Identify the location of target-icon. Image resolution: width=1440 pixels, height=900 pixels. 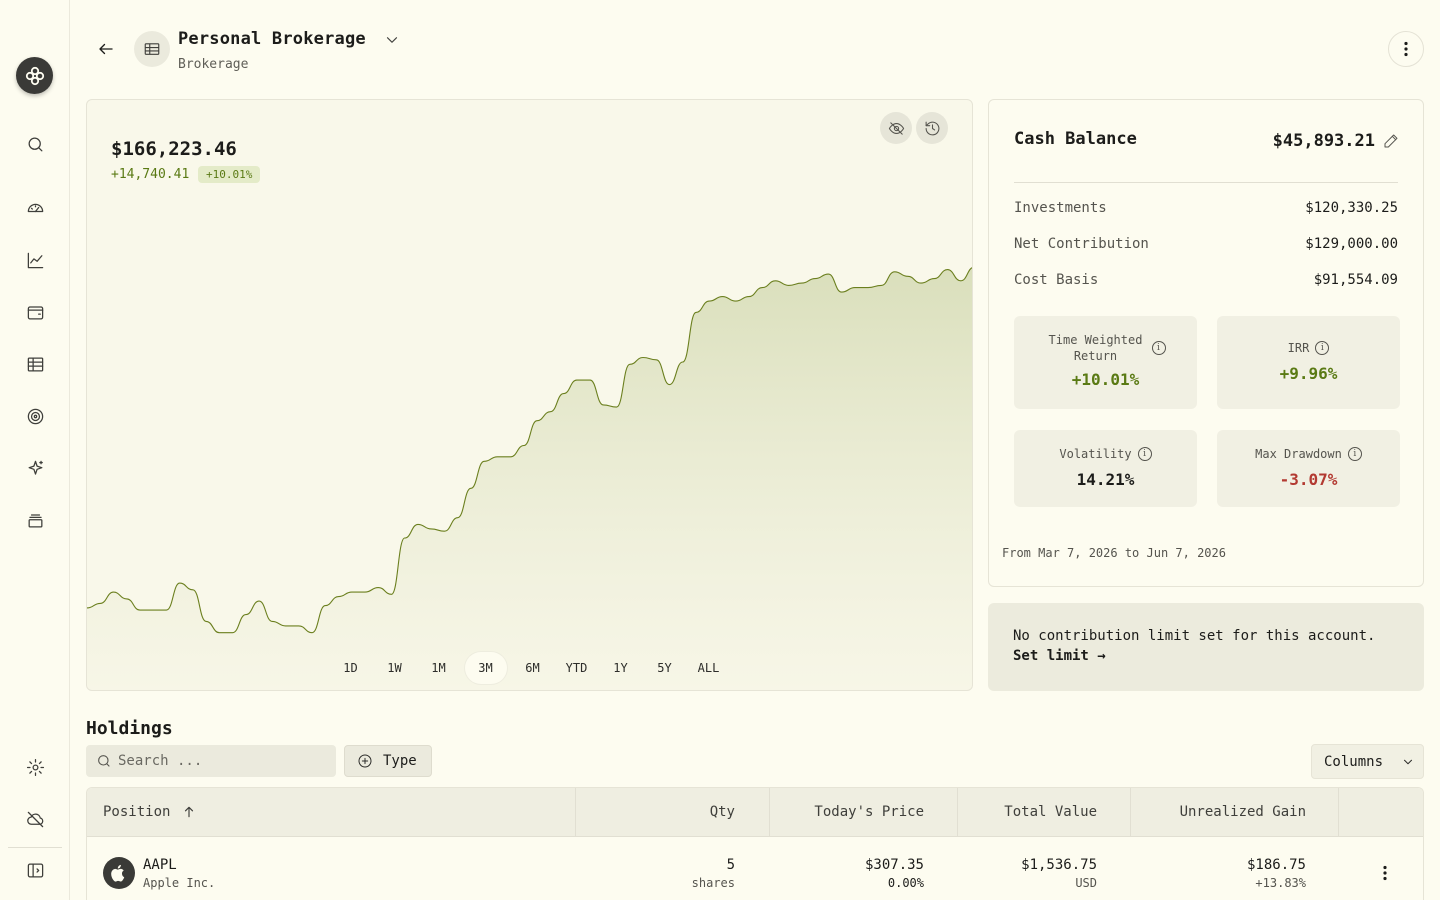
(35, 416).